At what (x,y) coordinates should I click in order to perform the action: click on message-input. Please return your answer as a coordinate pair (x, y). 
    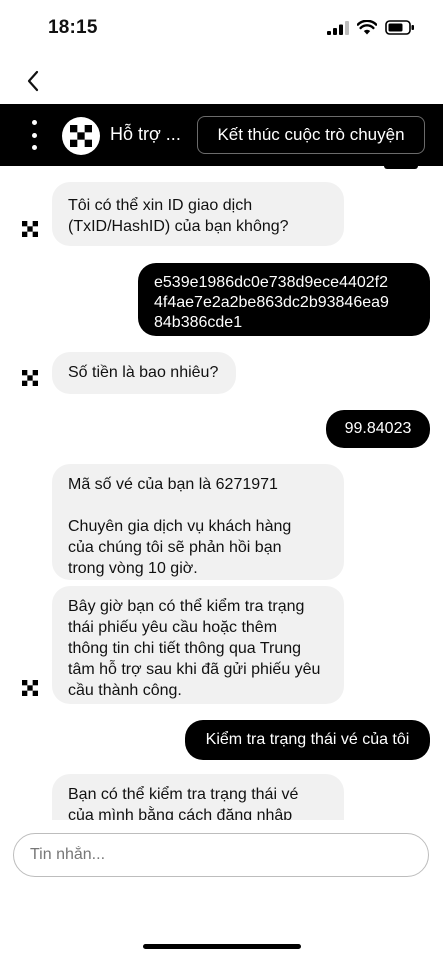
    Looking at the image, I should click on (221, 855).